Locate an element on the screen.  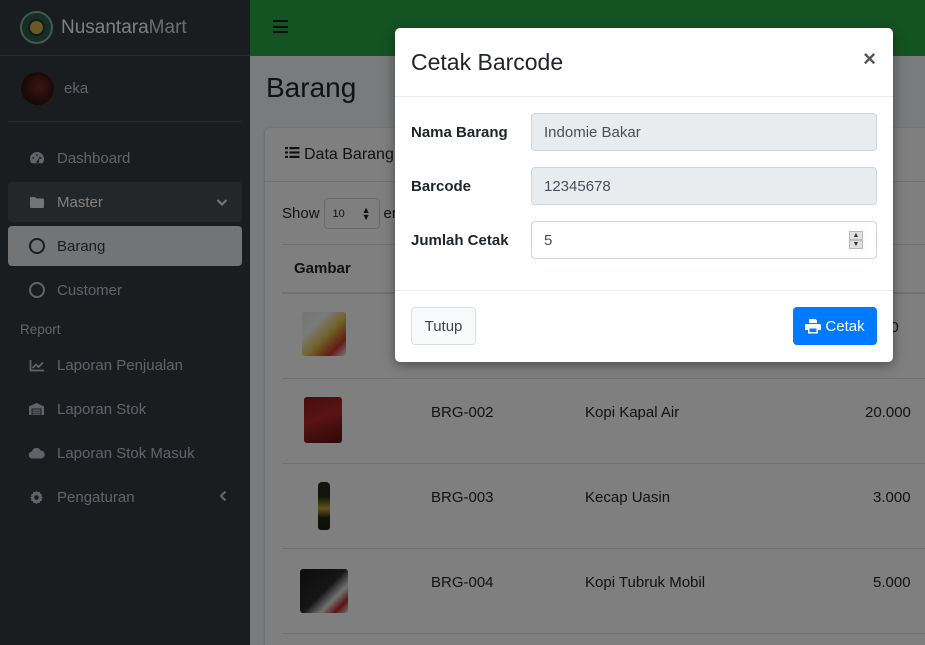
form-row-barcode: Barcode 12345678 is located at coordinates (644, 186).